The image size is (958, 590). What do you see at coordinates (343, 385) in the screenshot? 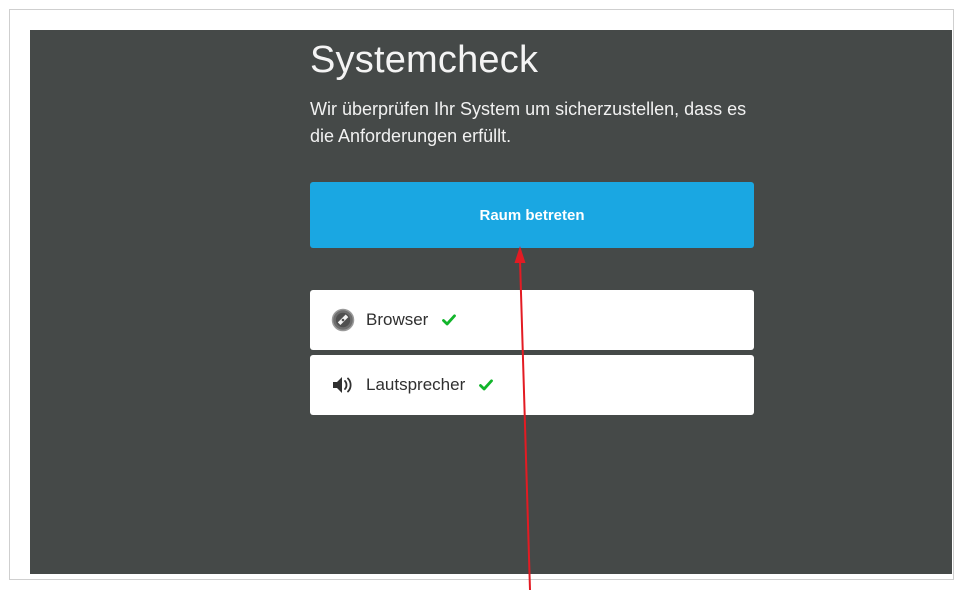
I see `speaker-icon` at bounding box center [343, 385].